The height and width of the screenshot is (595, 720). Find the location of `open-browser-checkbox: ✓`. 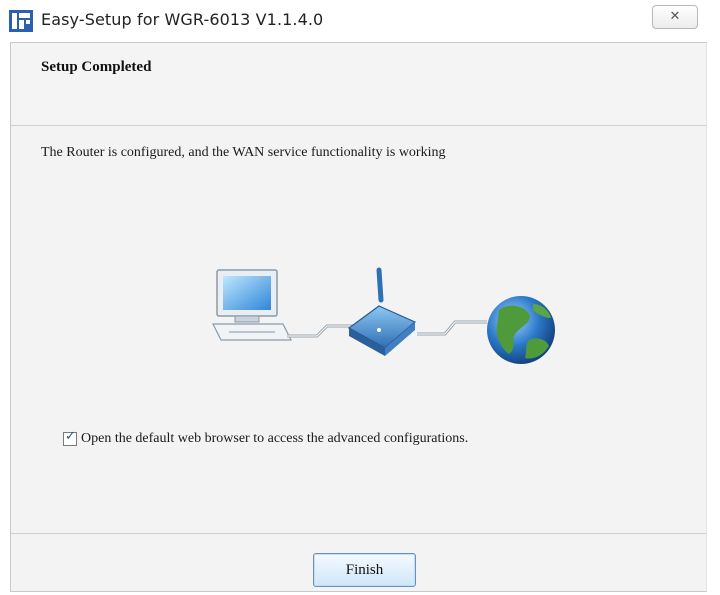

open-browser-checkbox: ✓ is located at coordinates (70, 437).